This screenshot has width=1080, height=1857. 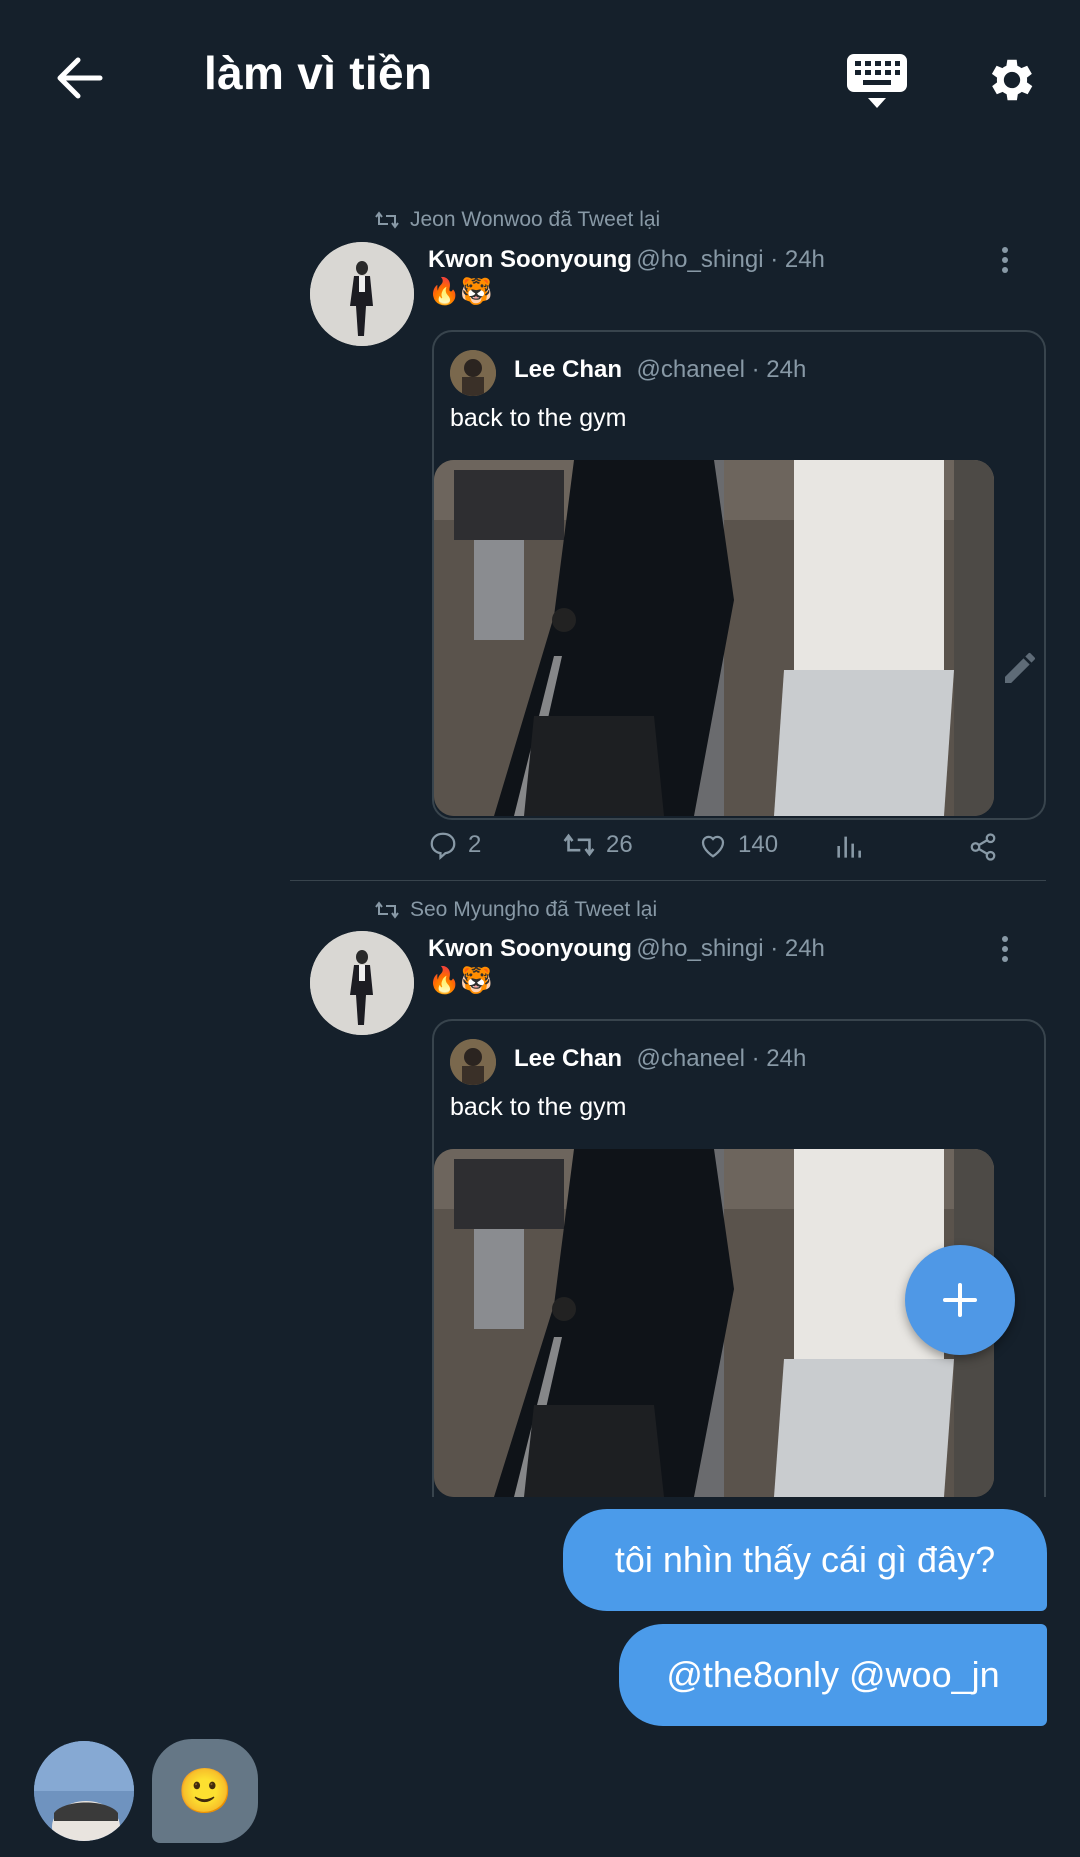 I want to click on sent-message: tôi nhìn thấy cái gì đây?, so click(x=805, y=1560).